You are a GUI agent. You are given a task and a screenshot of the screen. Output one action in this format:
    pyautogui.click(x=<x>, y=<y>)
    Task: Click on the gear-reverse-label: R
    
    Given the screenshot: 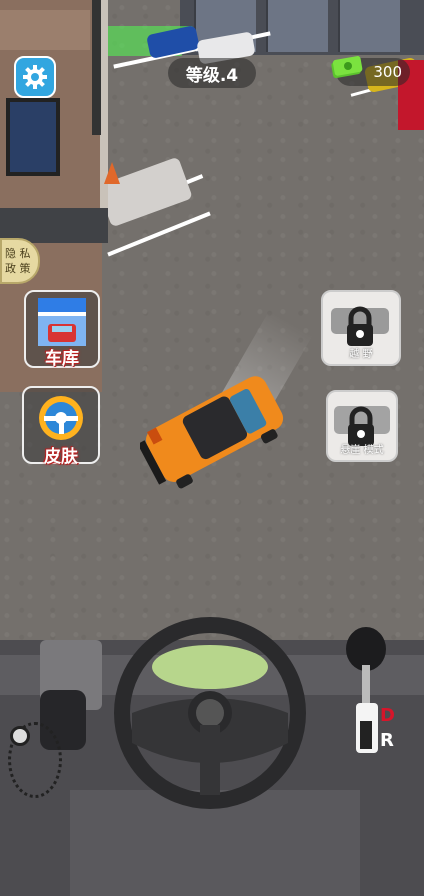 What is the action you would take?
    pyautogui.click(x=387, y=740)
    